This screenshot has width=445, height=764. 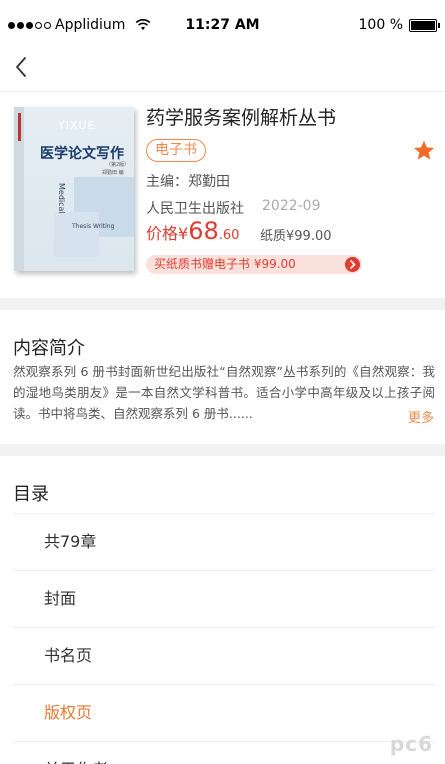 What do you see at coordinates (118, 165) in the screenshot?
I see `cover-edition: （第2版）` at bounding box center [118, 165].